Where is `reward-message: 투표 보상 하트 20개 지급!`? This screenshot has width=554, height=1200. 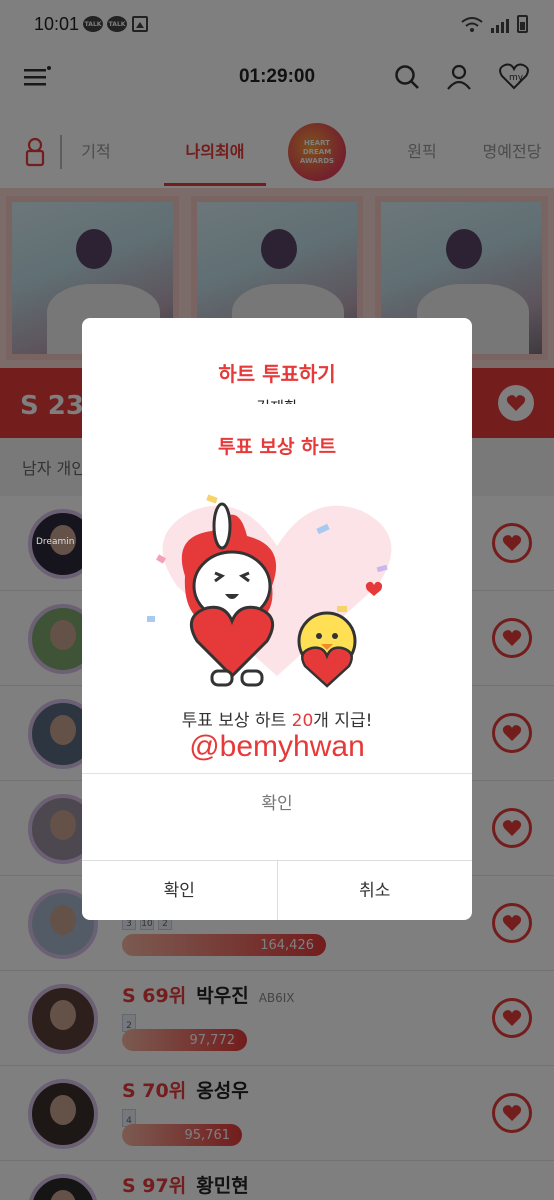
reward-message: 투표 보상 하트 20개 지급! is located at coordinates (277, 721).